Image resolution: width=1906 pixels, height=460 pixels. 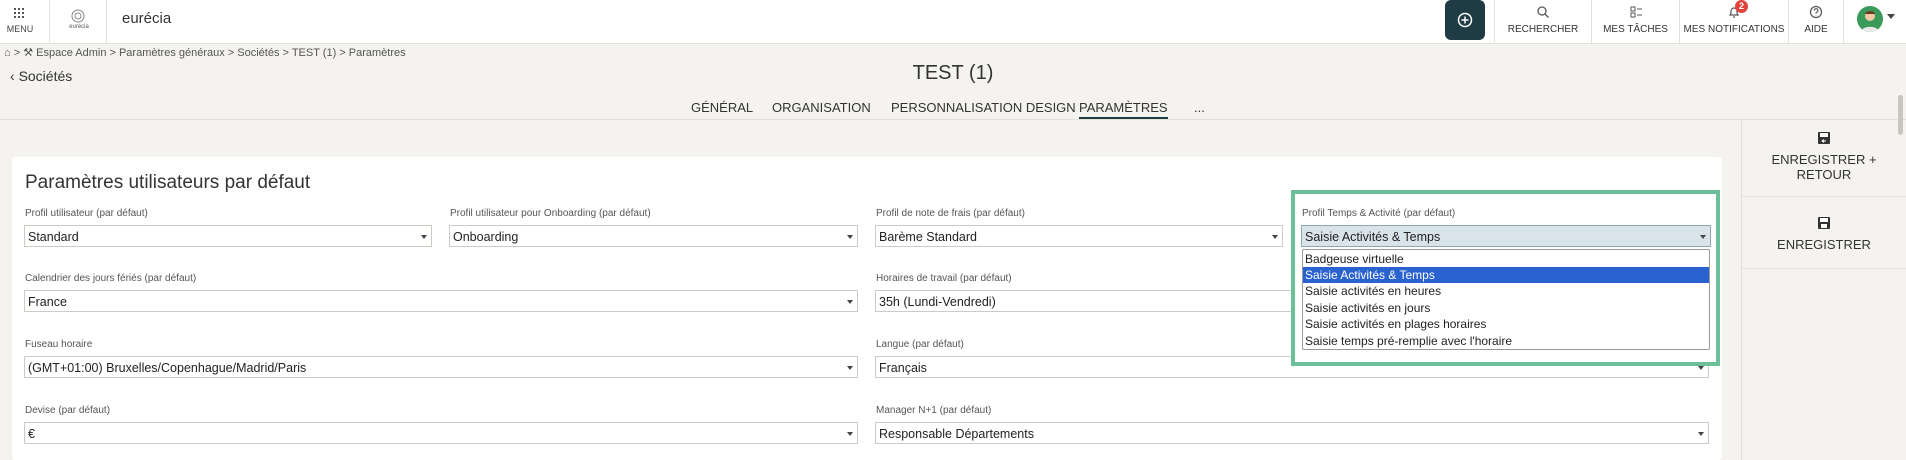 I want to click on manager-select: Responsable Départements, so click(x=1292, y=433).